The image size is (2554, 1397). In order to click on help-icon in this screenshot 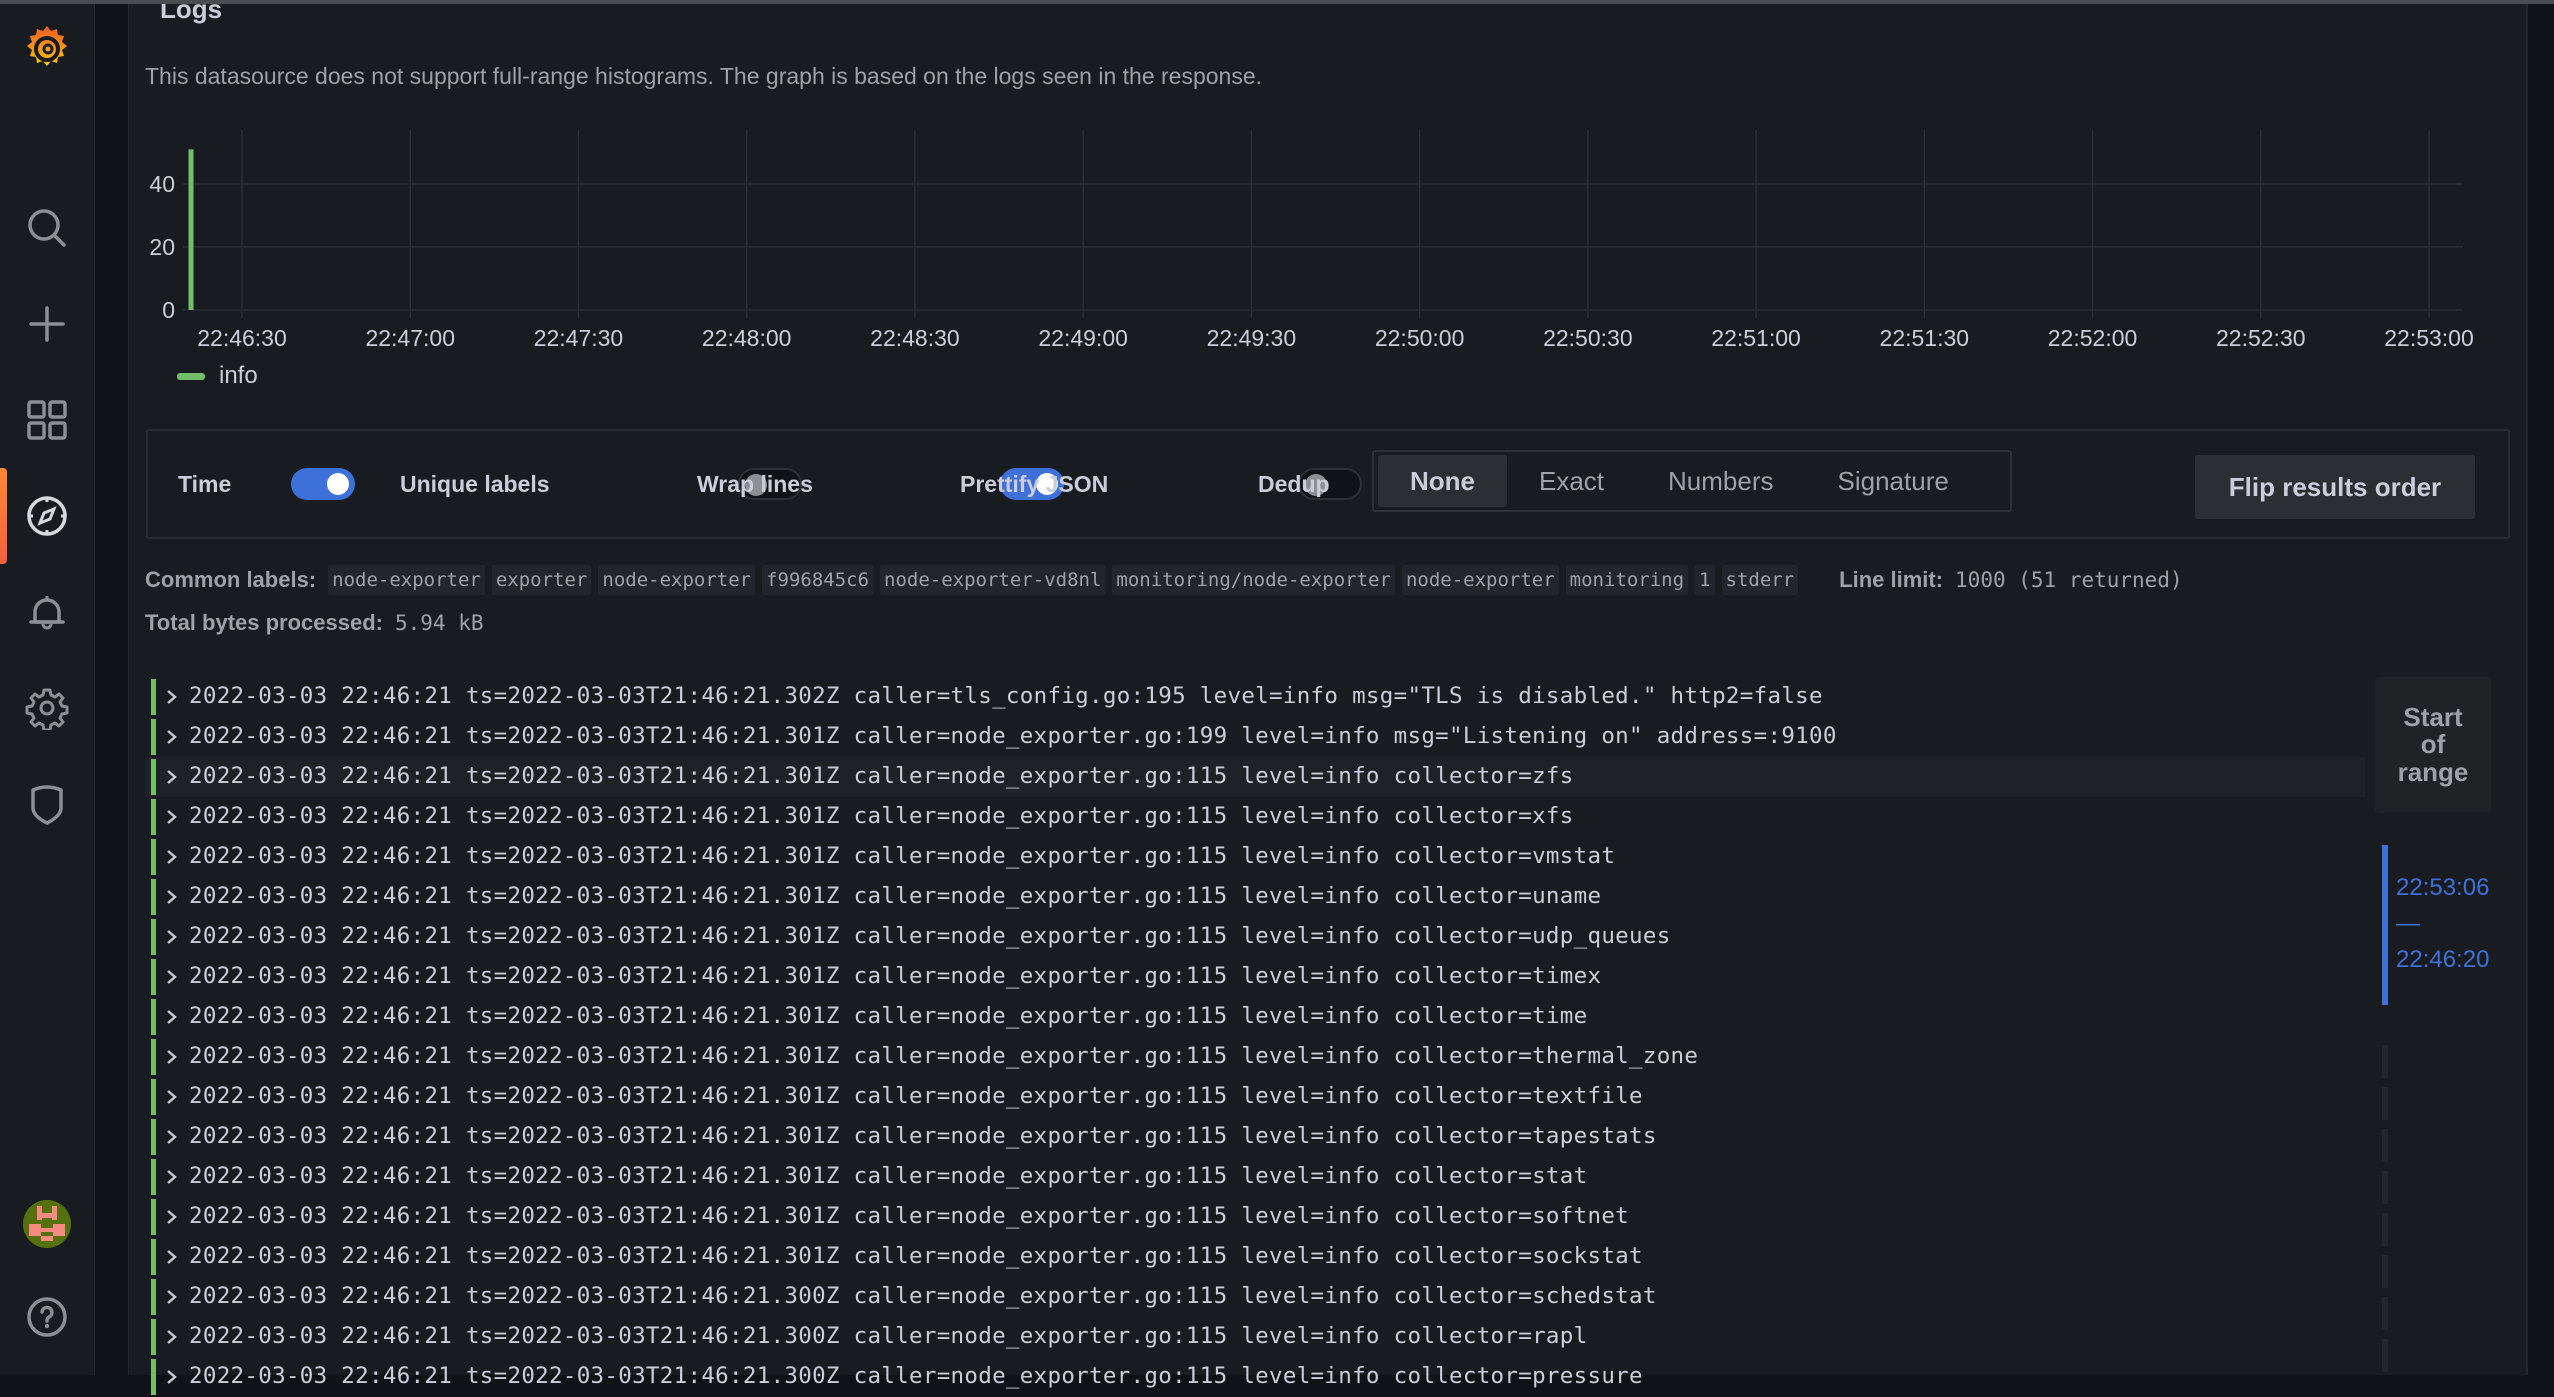, I will do `click(47, 1317)`.